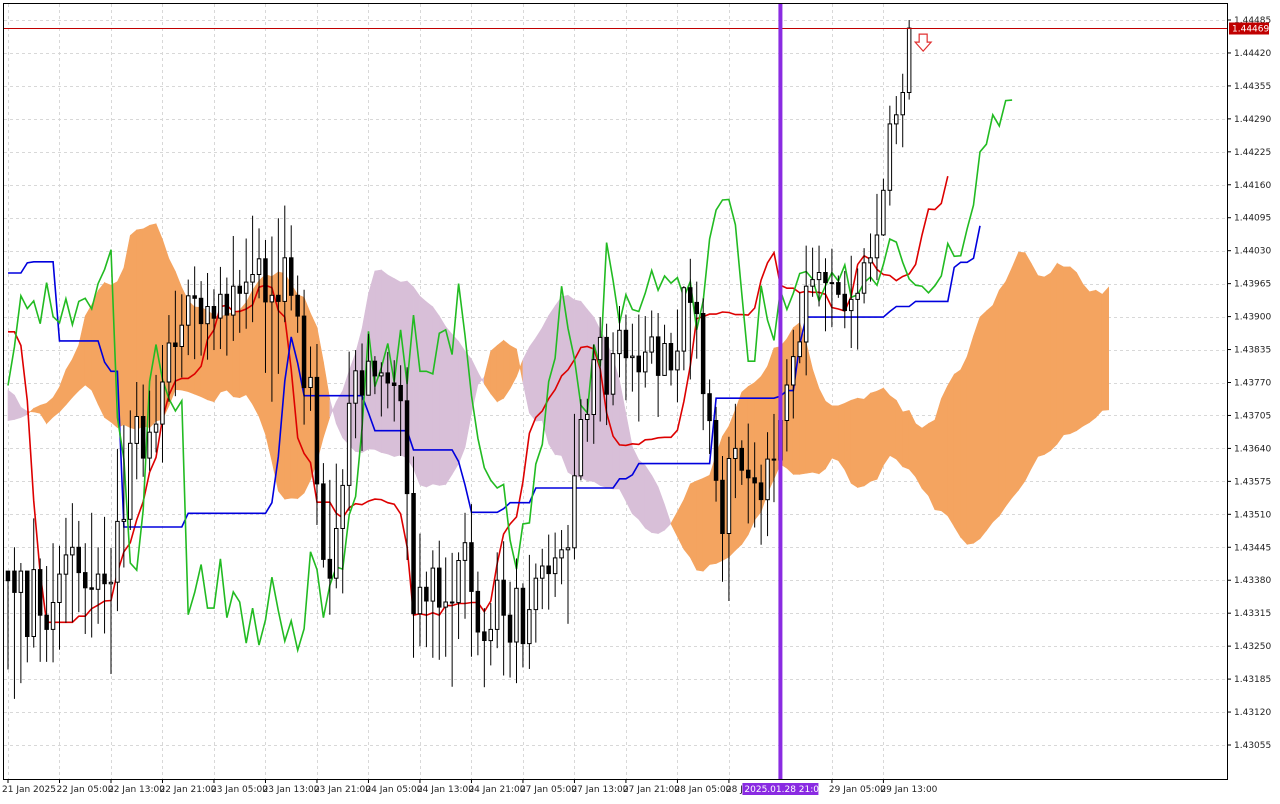 Image resolution: width=1280 pixels, height=804 pixels. What do you see at coordinates (393, 790) in the screenshot?
I see `time-tick-label: 24 Jan 05:00` at bounding box center [393, 790].